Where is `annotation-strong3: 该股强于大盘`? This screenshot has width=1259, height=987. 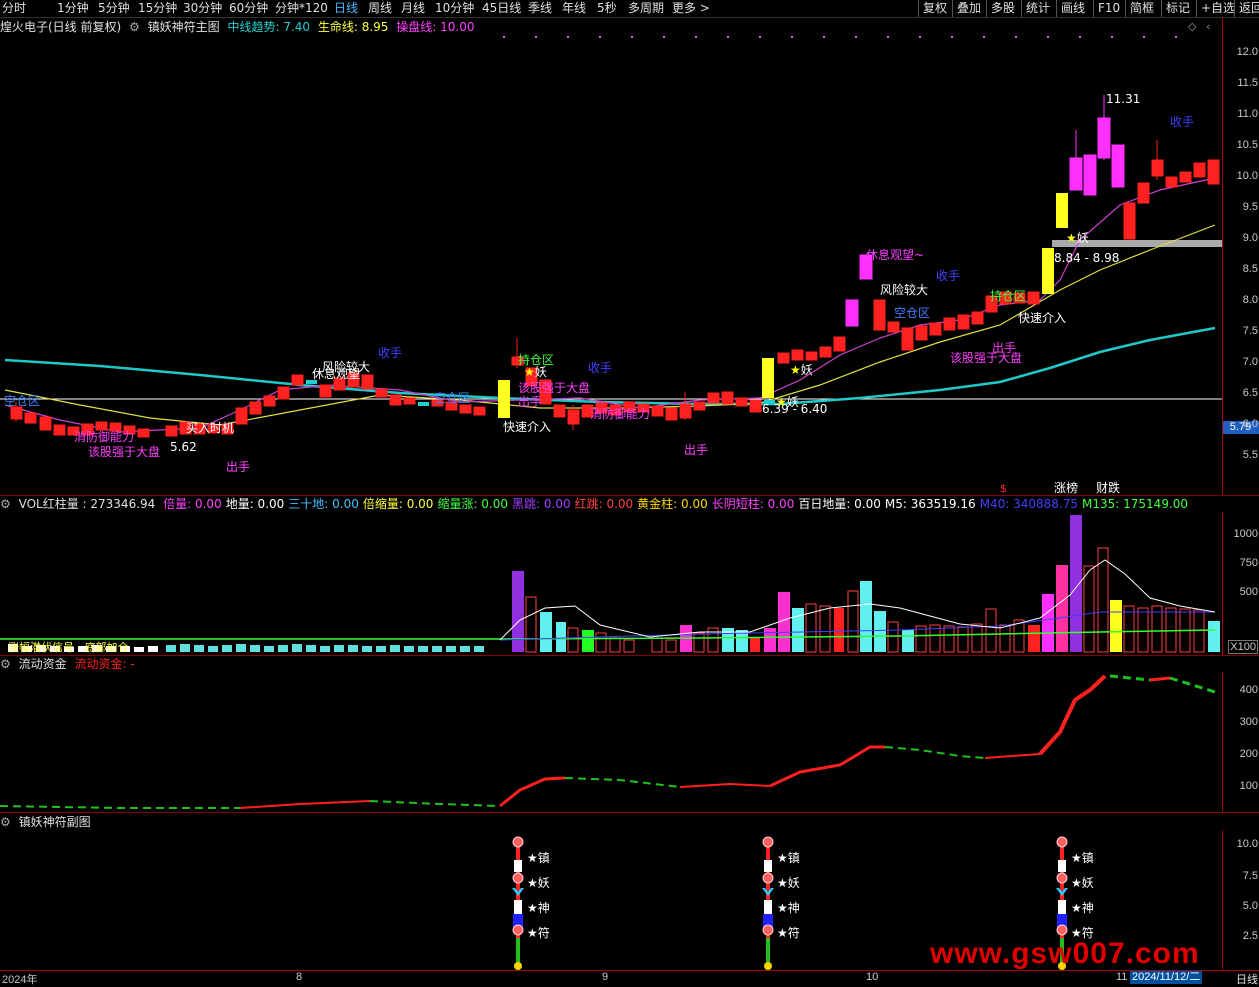
annotation-strong3: 该股强于大盘 is located at coordinates (986, 357).